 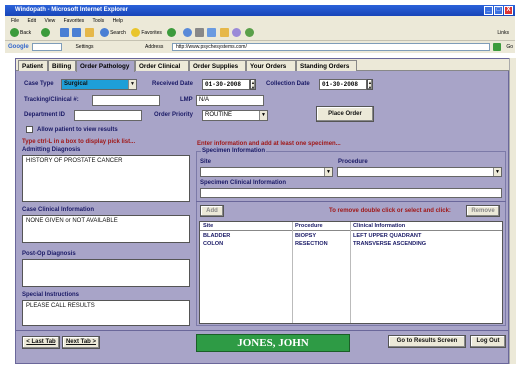 I want to click on tab-order-supplies: Order Supplies, so click(x=217, y=65).